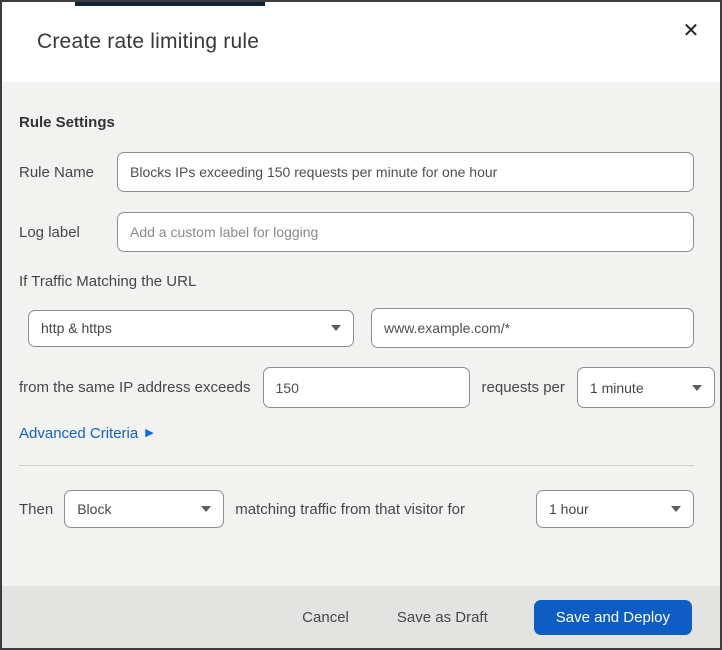 The image size is (722, 650). I want to click on duration-select: 1 hour, so click(615, 509).